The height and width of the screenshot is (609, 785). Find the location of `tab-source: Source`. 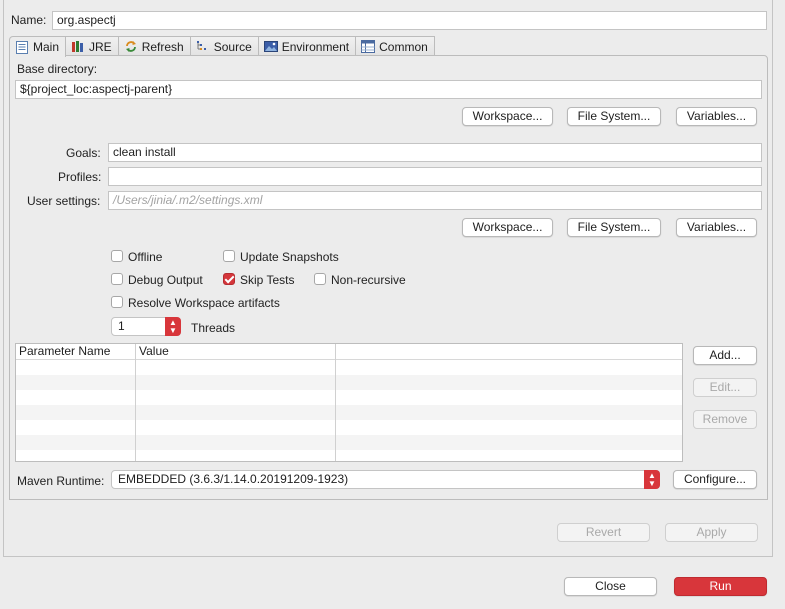

tab-source: Source is located at coordinates (224, 46).